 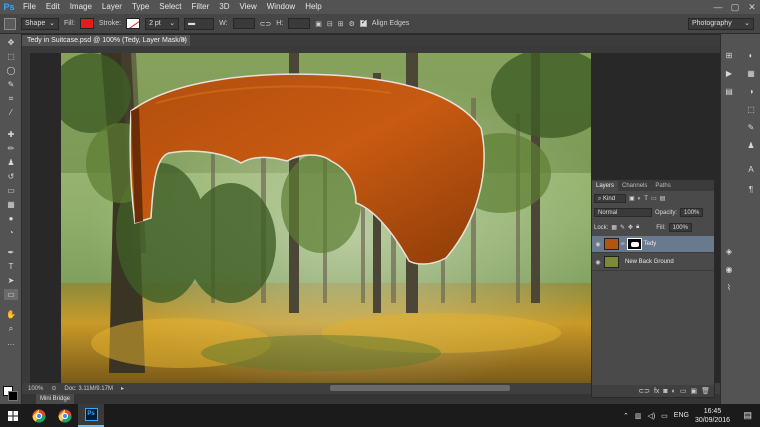 What do you see at coordinates (11, 344) in the screenshot?
I see `more-tools-icon: ···` at bounding box center [11, 344].